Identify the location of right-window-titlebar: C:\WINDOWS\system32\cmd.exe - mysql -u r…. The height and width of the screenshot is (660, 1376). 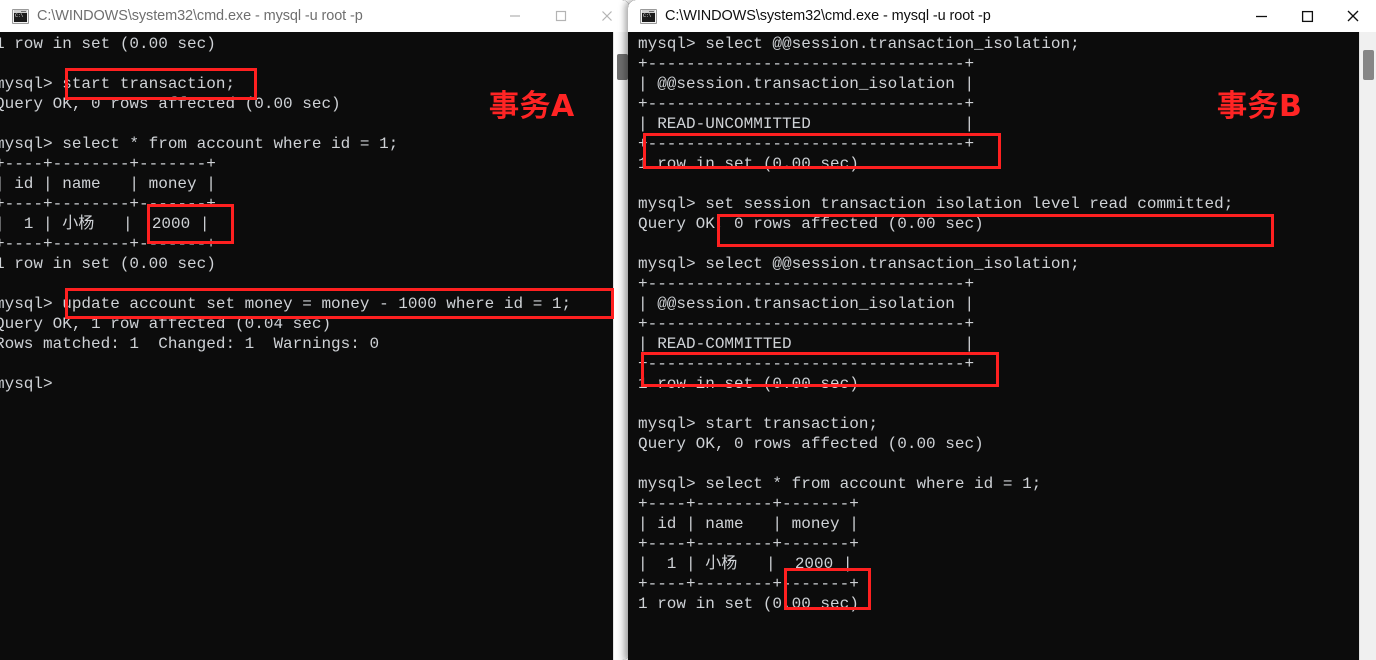
(1002, 16).